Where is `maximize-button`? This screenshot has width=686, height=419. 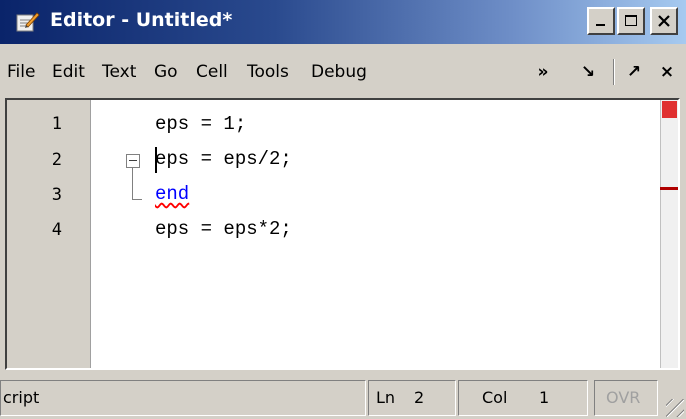 maximize-button is located at coordinates (631, 21).